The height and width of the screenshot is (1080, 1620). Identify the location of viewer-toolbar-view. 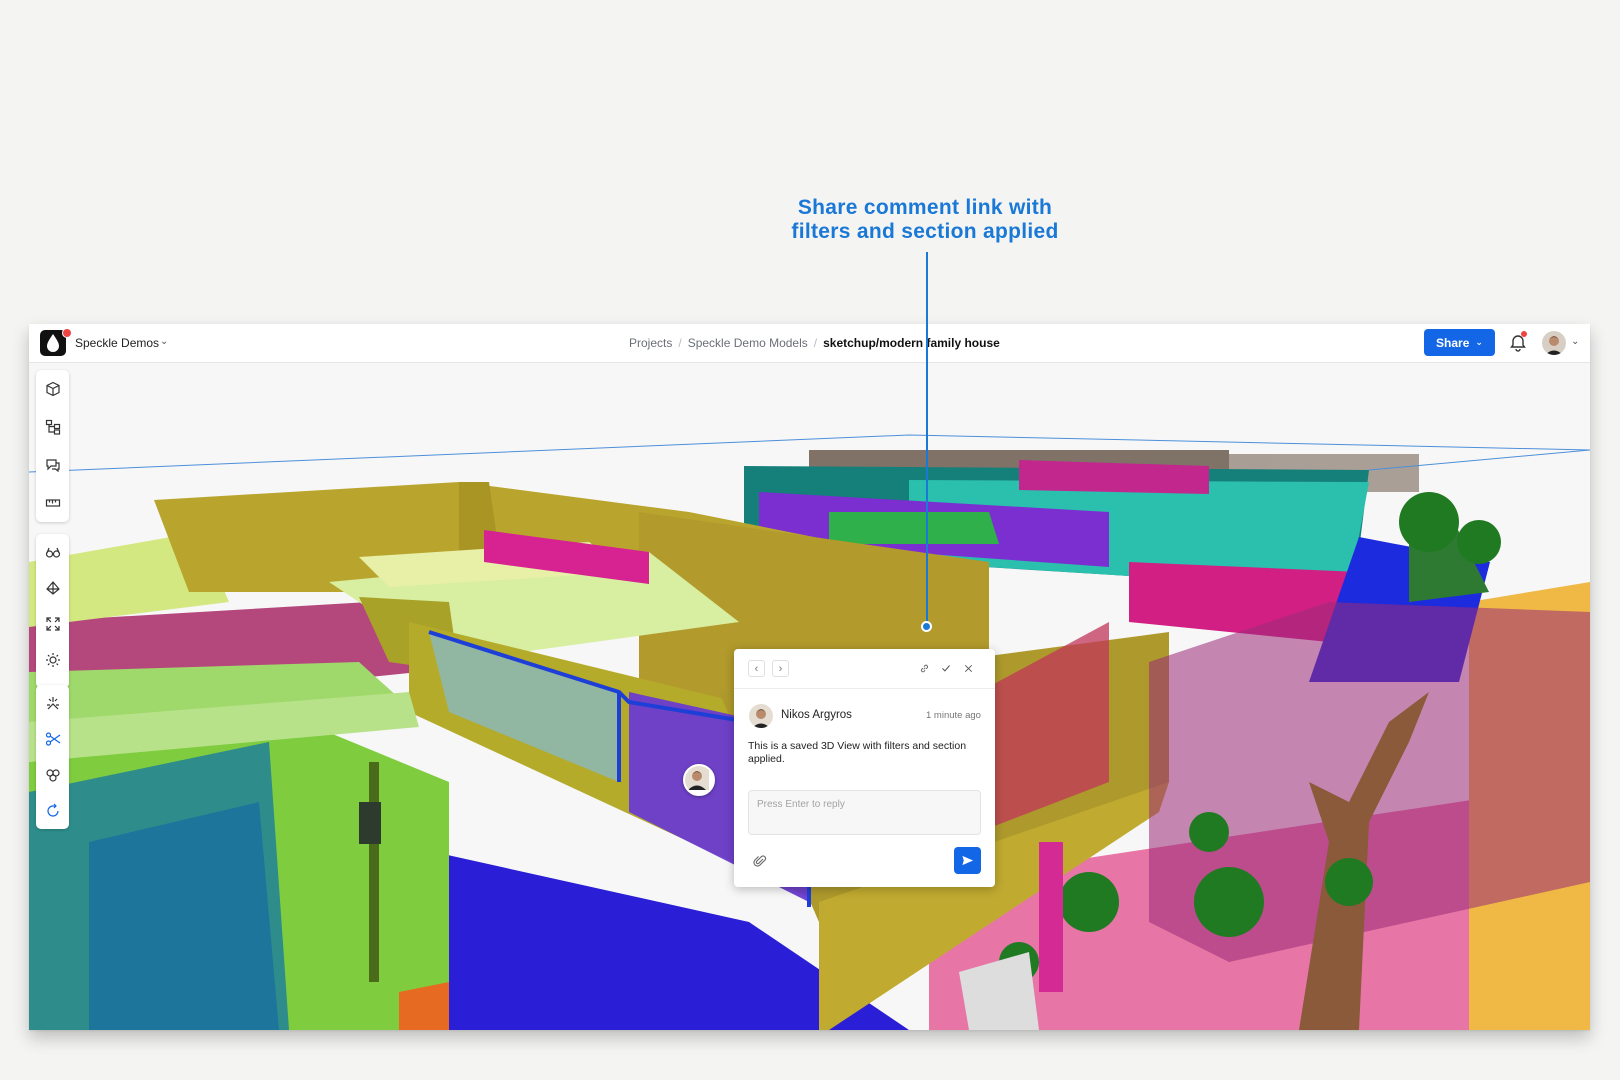
(52, 611).